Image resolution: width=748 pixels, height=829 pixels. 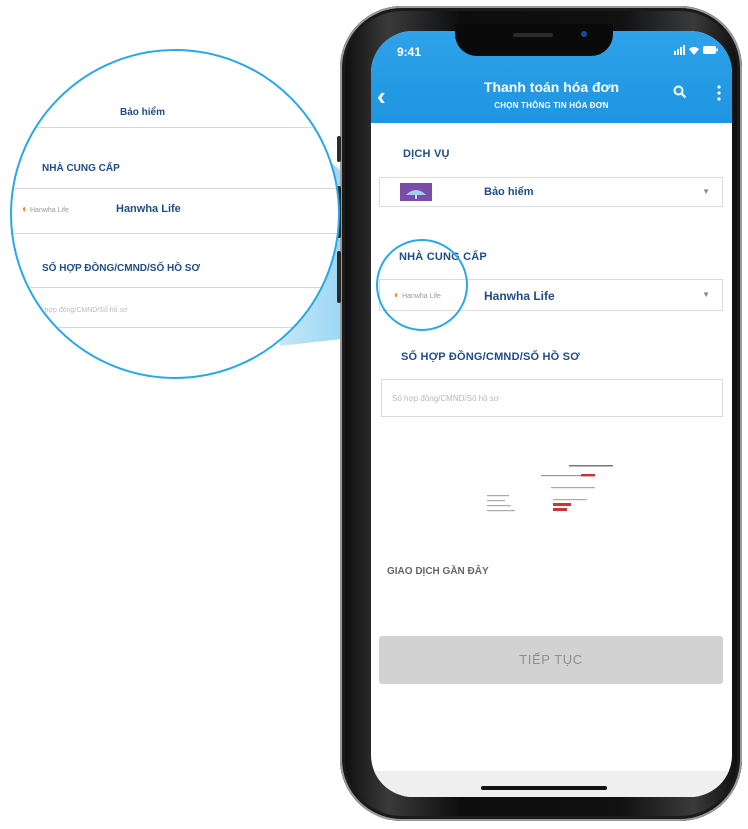 I want to click on magnifier-hanwha-logo-text: Hanwha Life, so click(x=49, y=210).